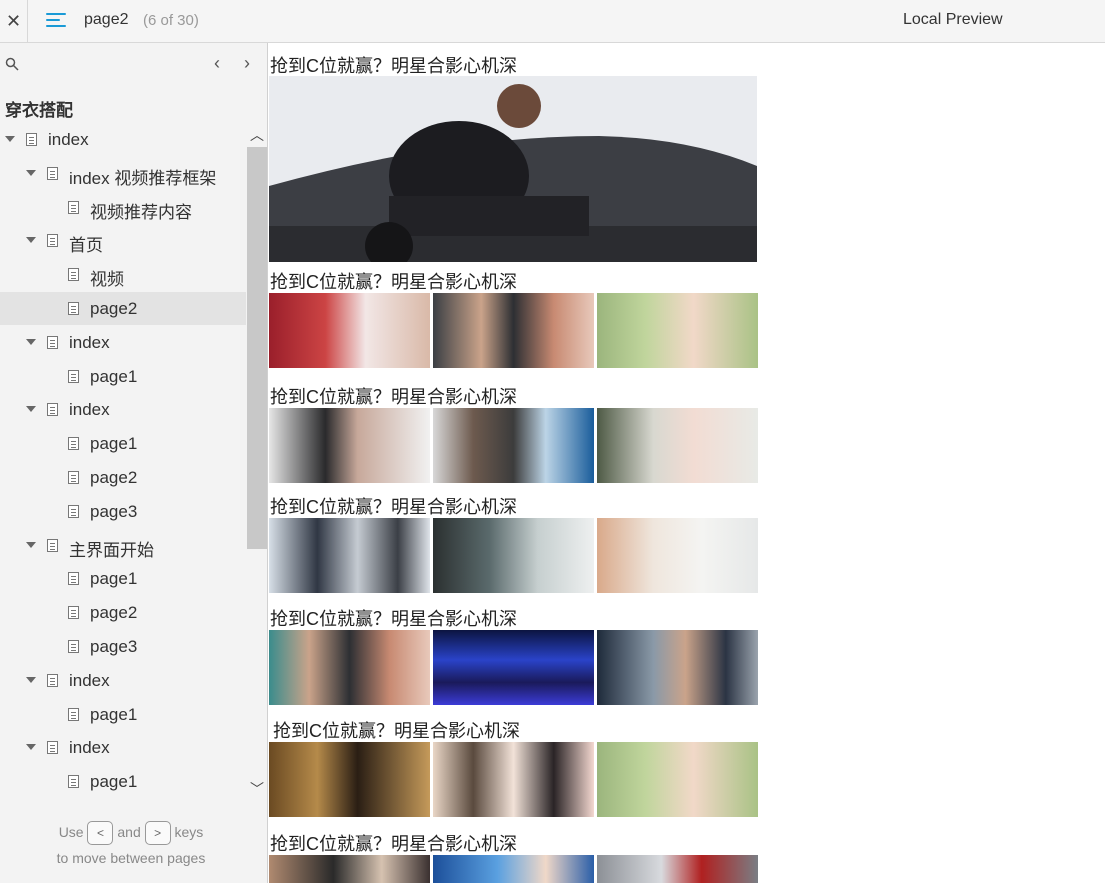 This screenshot has width=1105, height=883. I want to click on tree-item: 视频, so click(123, 274).